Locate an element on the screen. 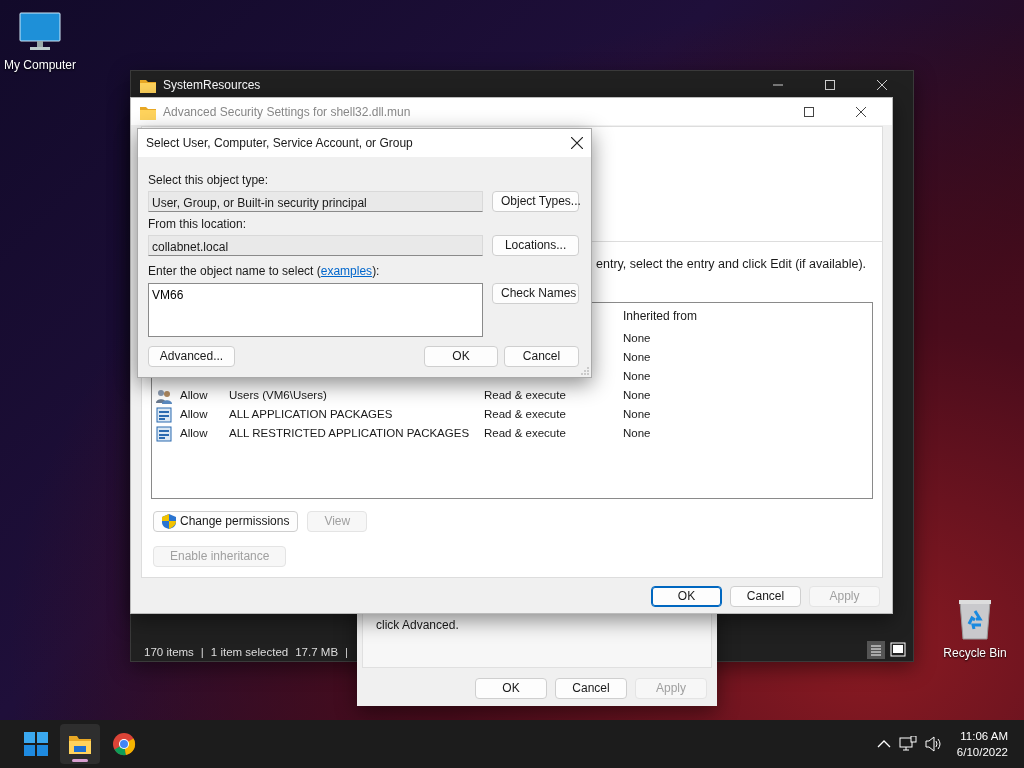 This screenshot has height=768, width=1024. instruction-text: click Advanced. is located at coordinates (417, 625).